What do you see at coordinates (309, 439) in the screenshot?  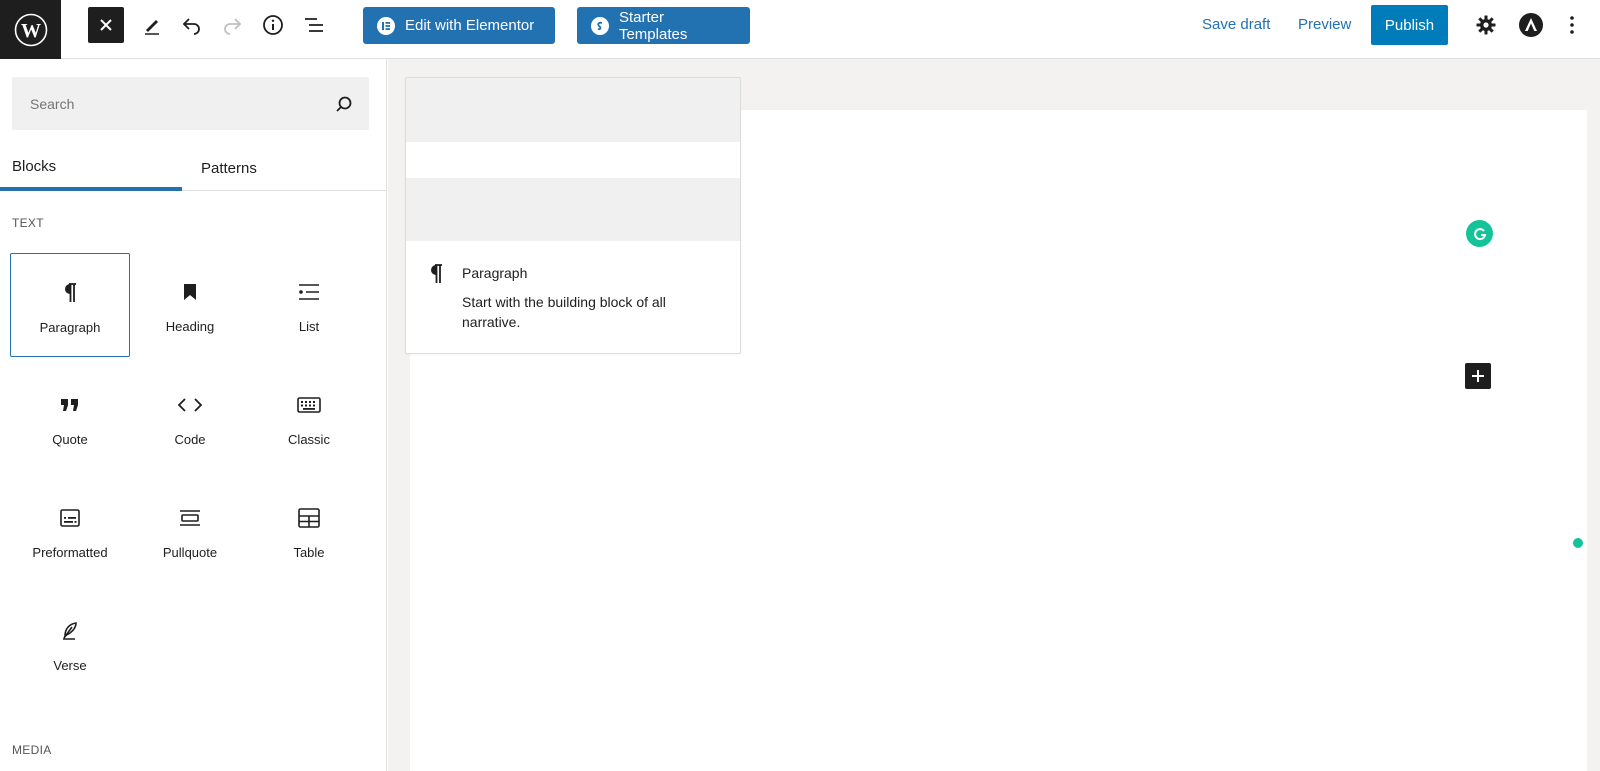 I see `block-label: Classic` at bounding box center [309, 439].